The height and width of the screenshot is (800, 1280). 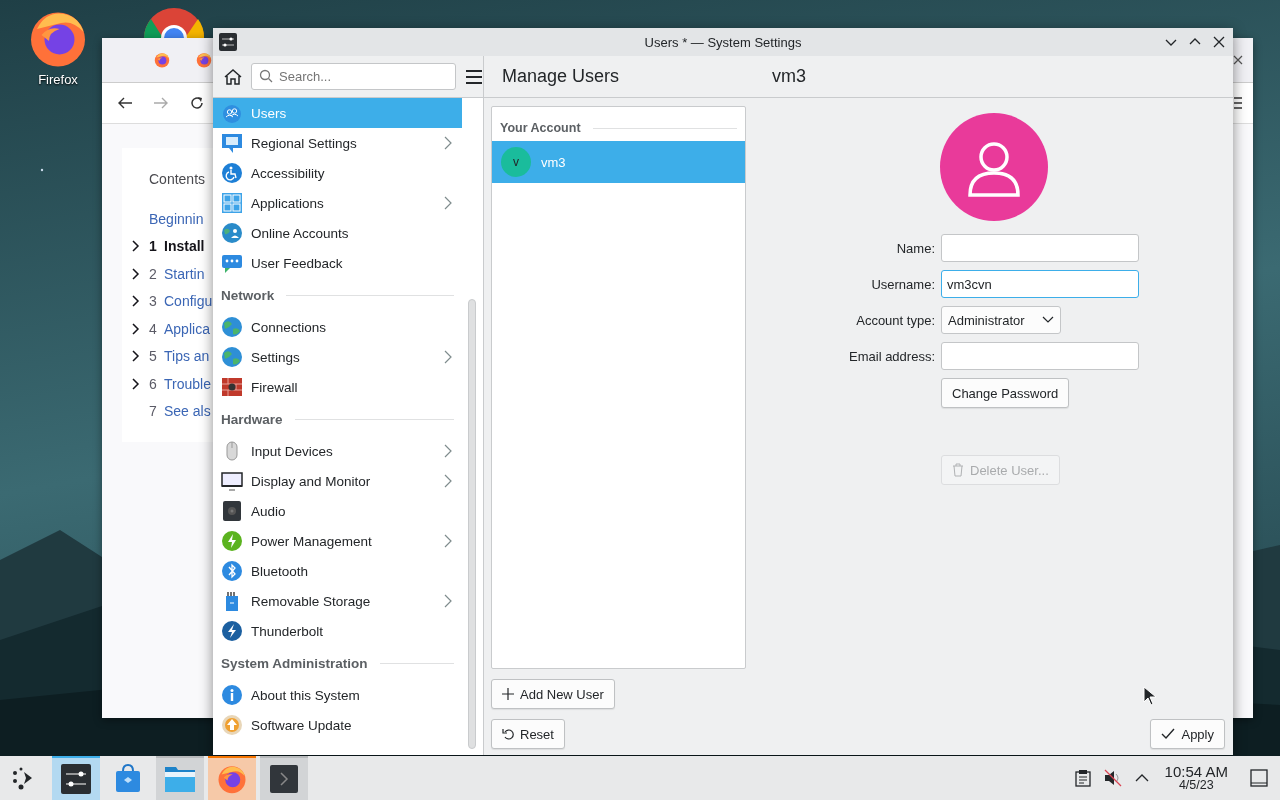 What do you see at coordinates (232, 113) in the screenshot?
I see `people-icon` at bounding box center [232, 113].